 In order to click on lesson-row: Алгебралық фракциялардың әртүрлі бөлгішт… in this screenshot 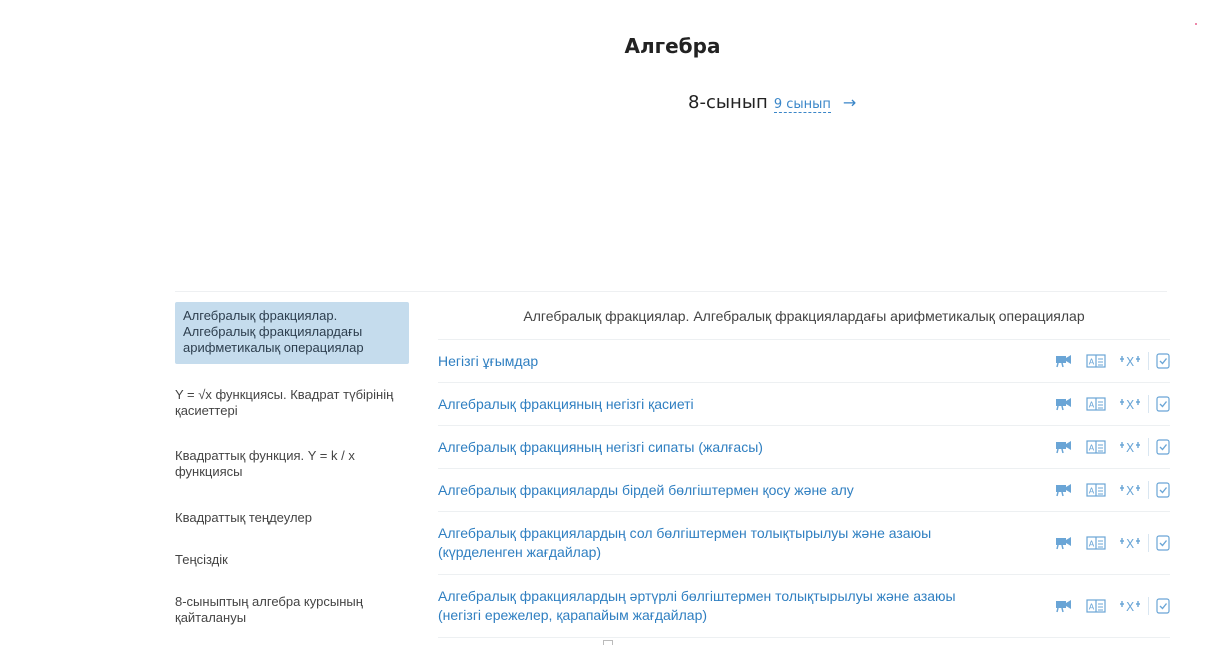, I will do `click(804, 606)`.